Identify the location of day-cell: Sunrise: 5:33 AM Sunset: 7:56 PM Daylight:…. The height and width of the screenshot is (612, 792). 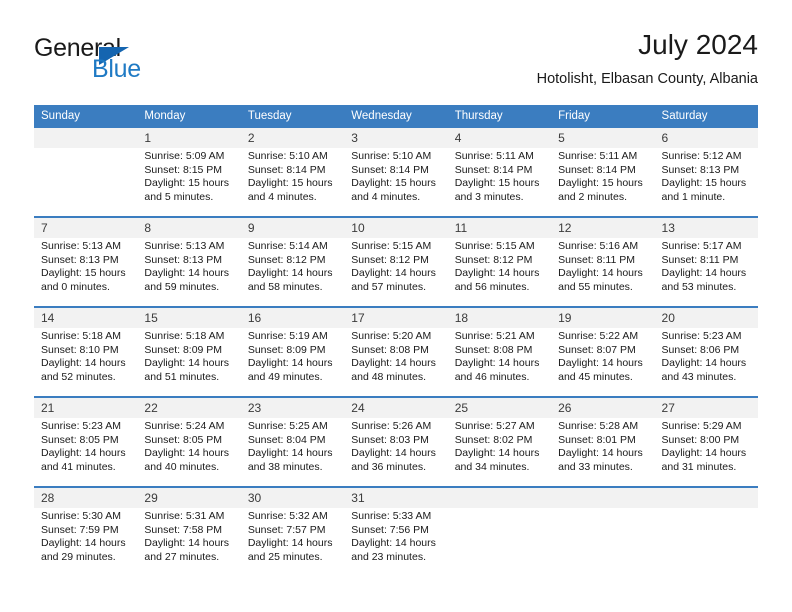
(396, 542).